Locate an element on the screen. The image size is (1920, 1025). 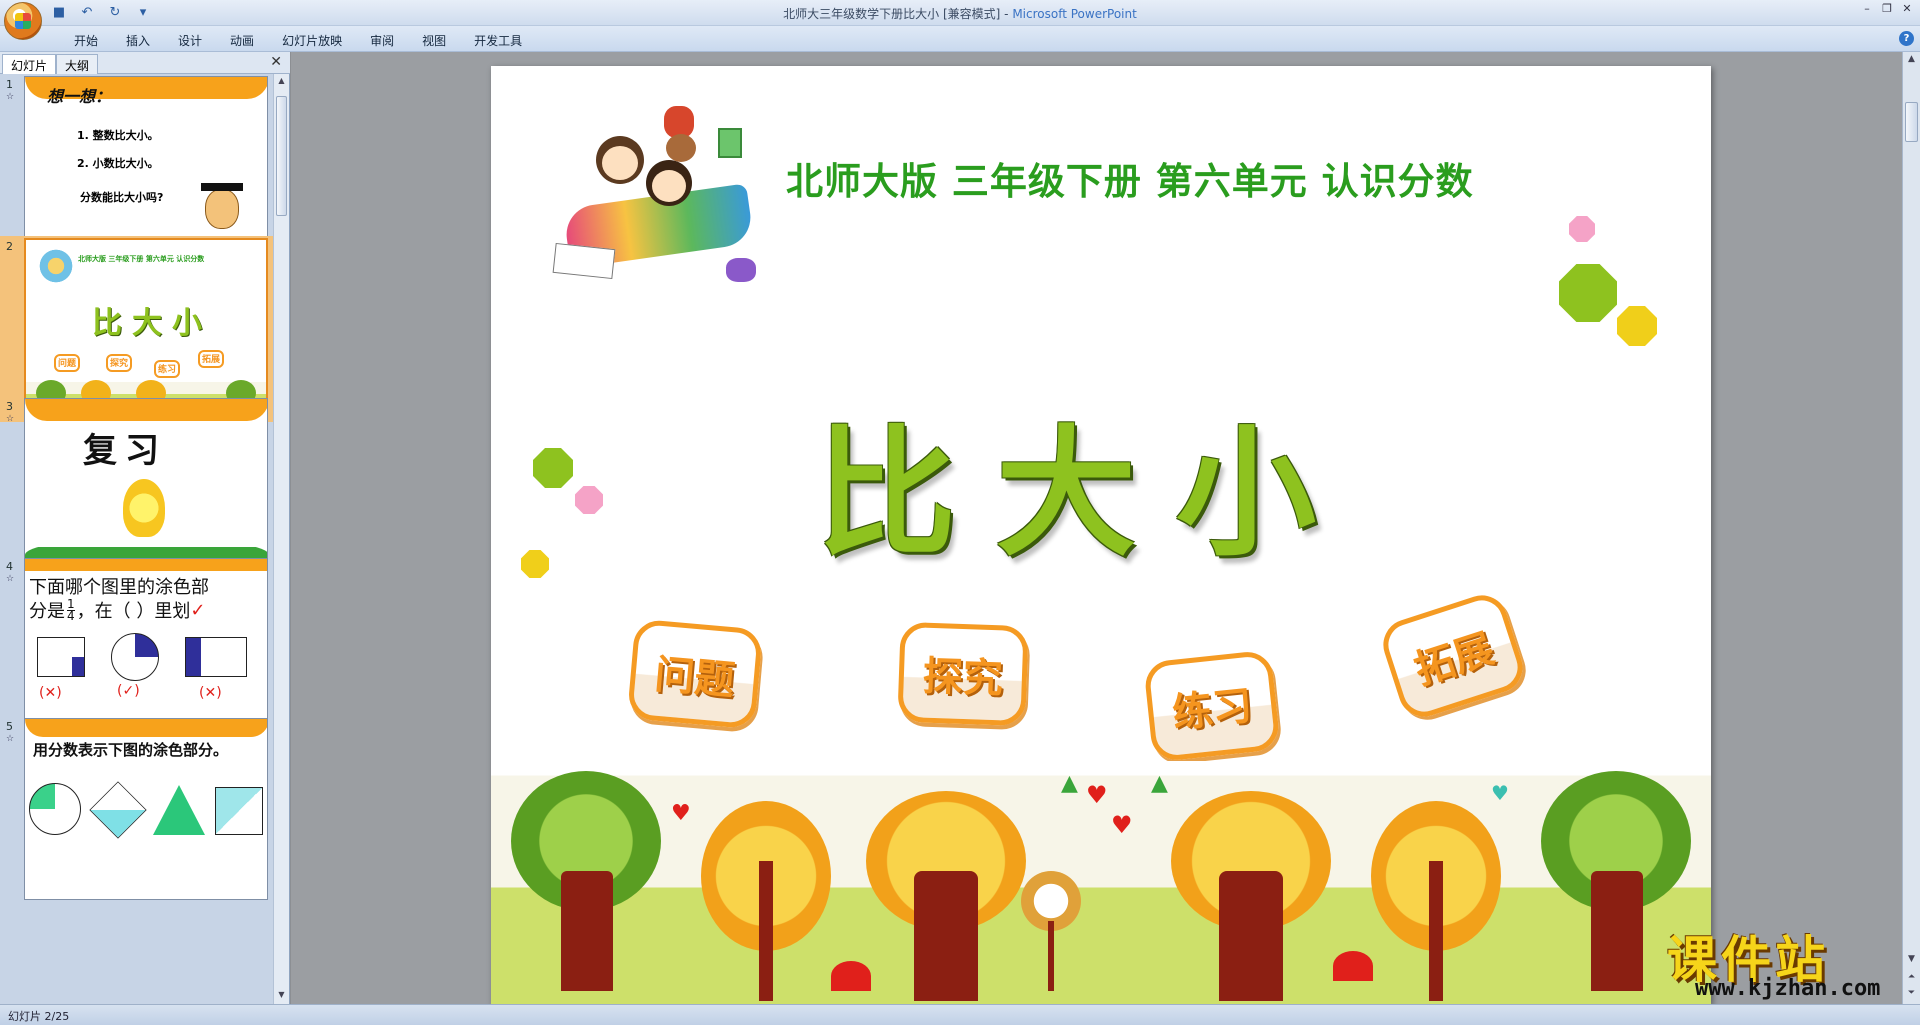
slide-indicator: 幻灯片 2/25 is located at coordinates (39, 1016).